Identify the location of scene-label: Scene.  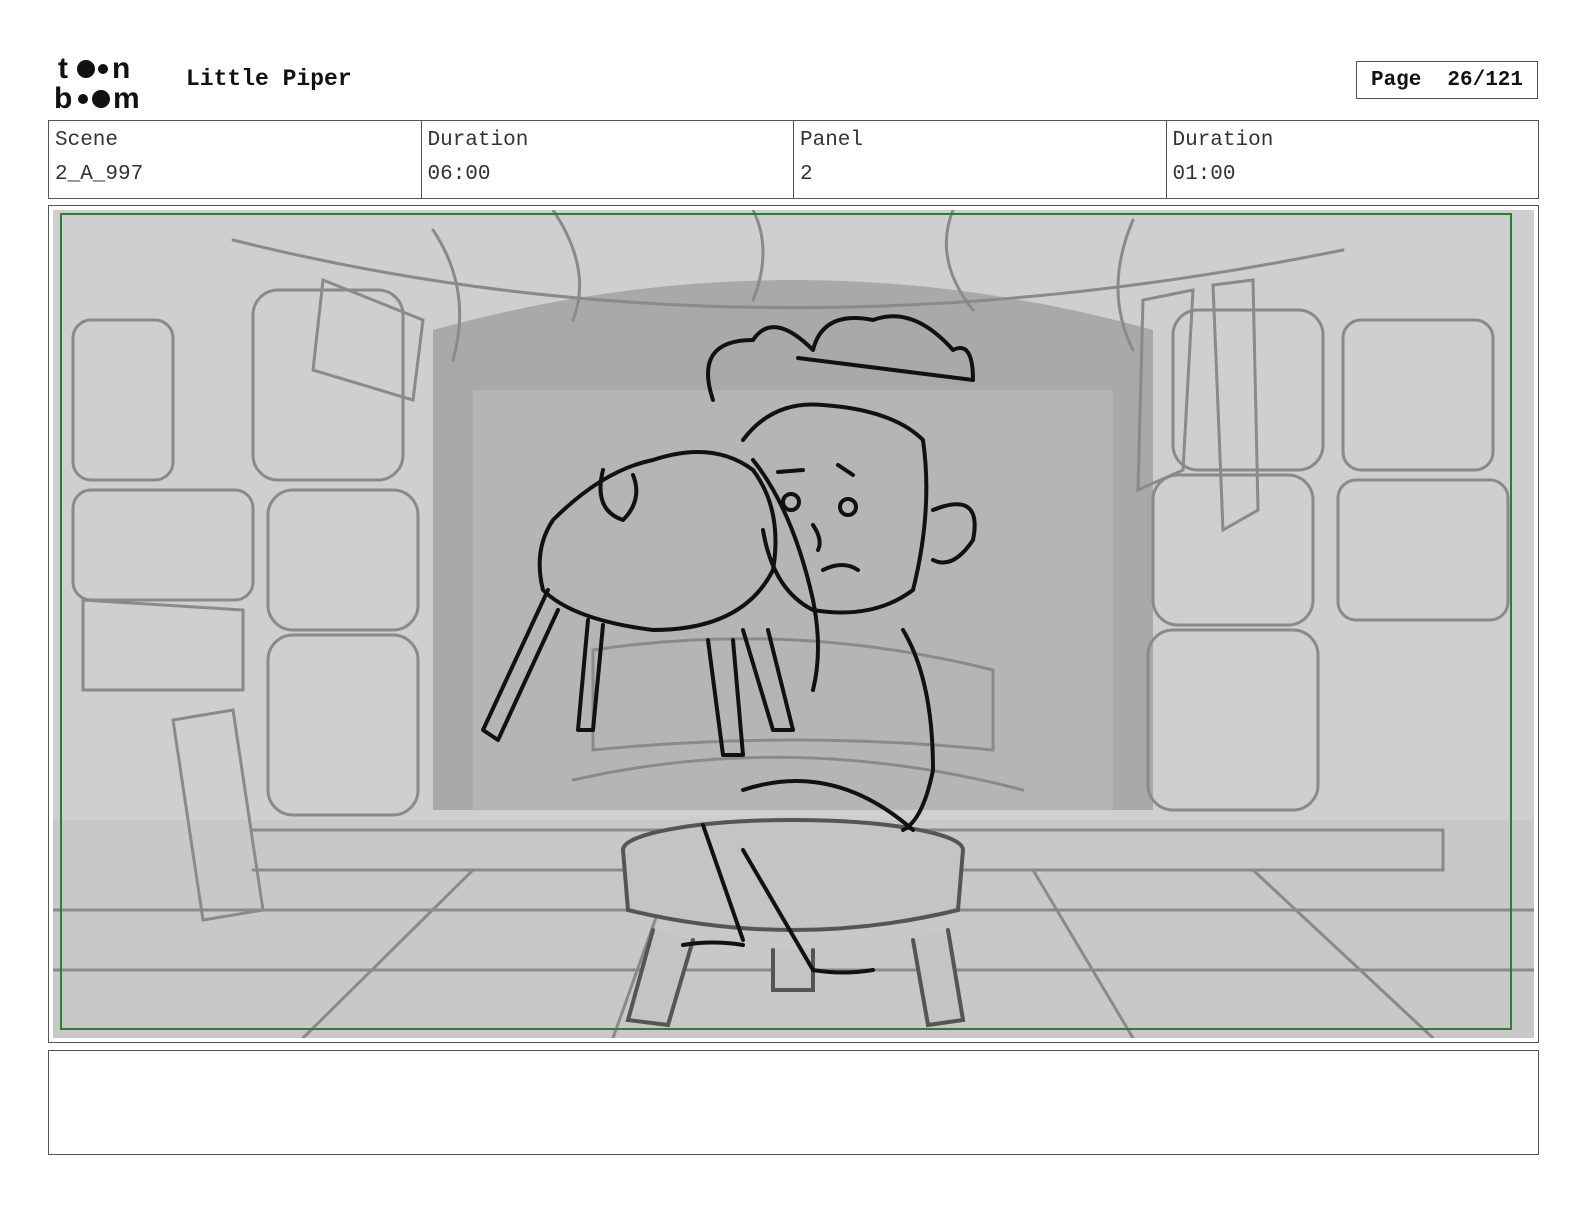
(87, 140).